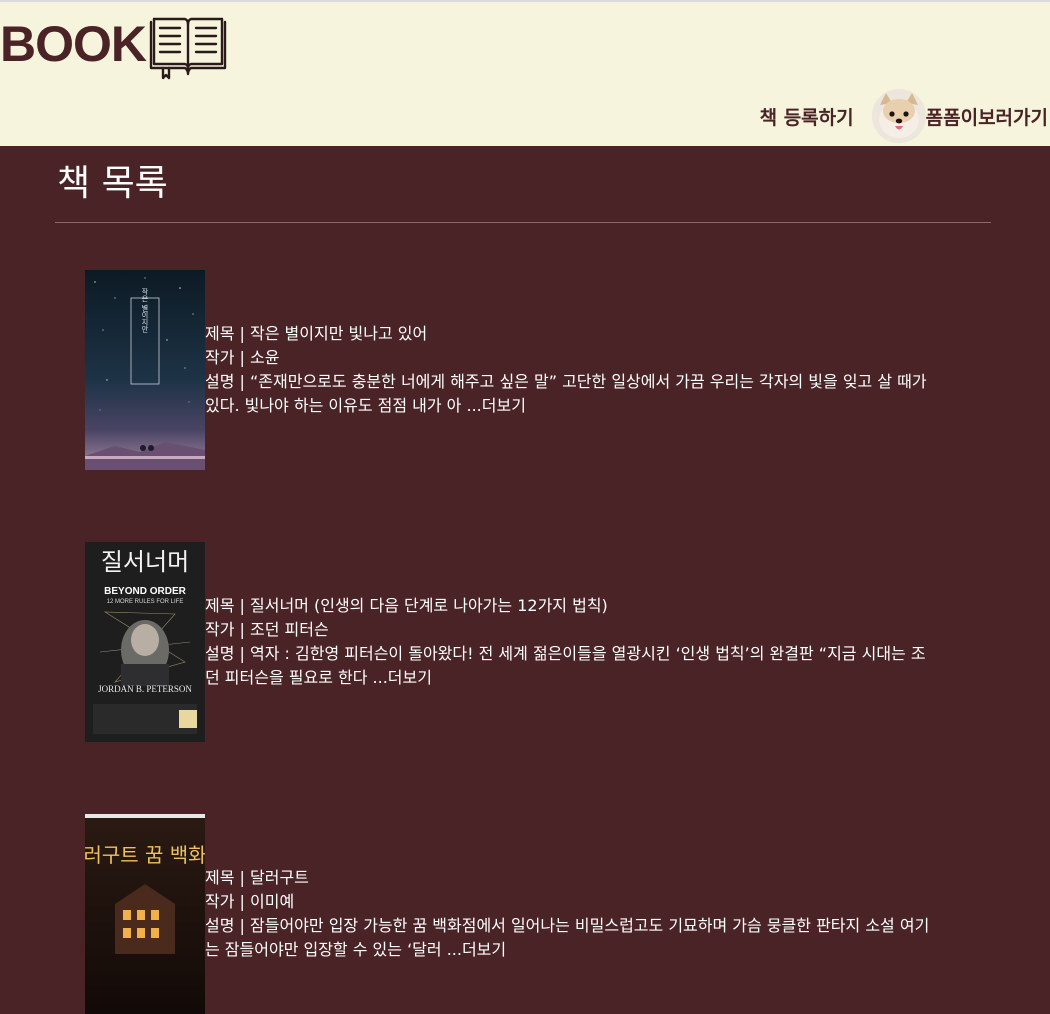 This screenshot has width=1050, height=1014. I want to click on book-author-line: 작가 | 조던 피터슨, so click(567, 630).